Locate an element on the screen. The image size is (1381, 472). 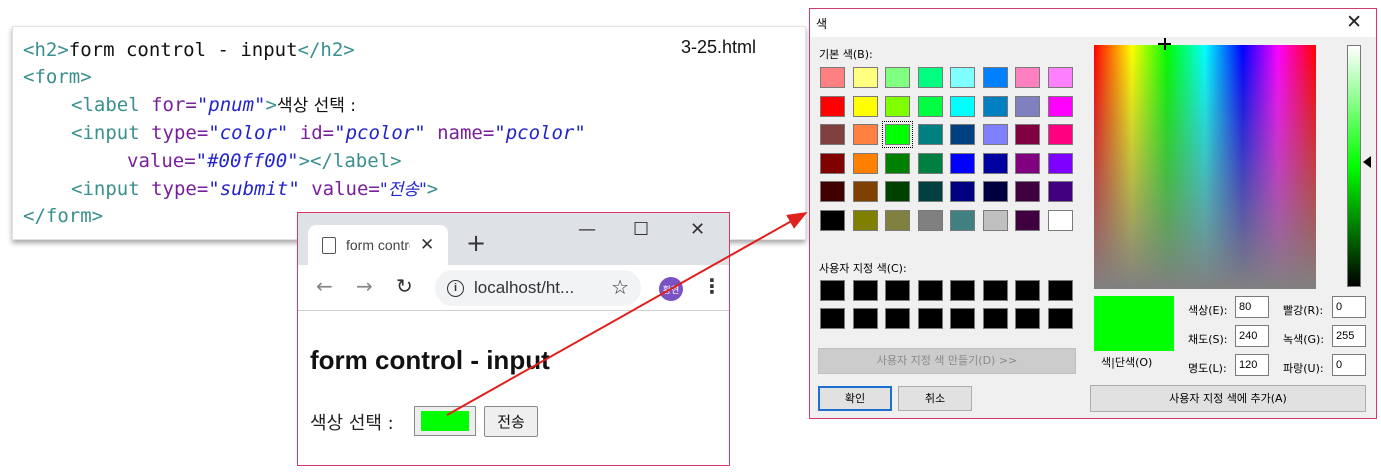
forward-arrow-icon: → is located at coordinates (364, 286).